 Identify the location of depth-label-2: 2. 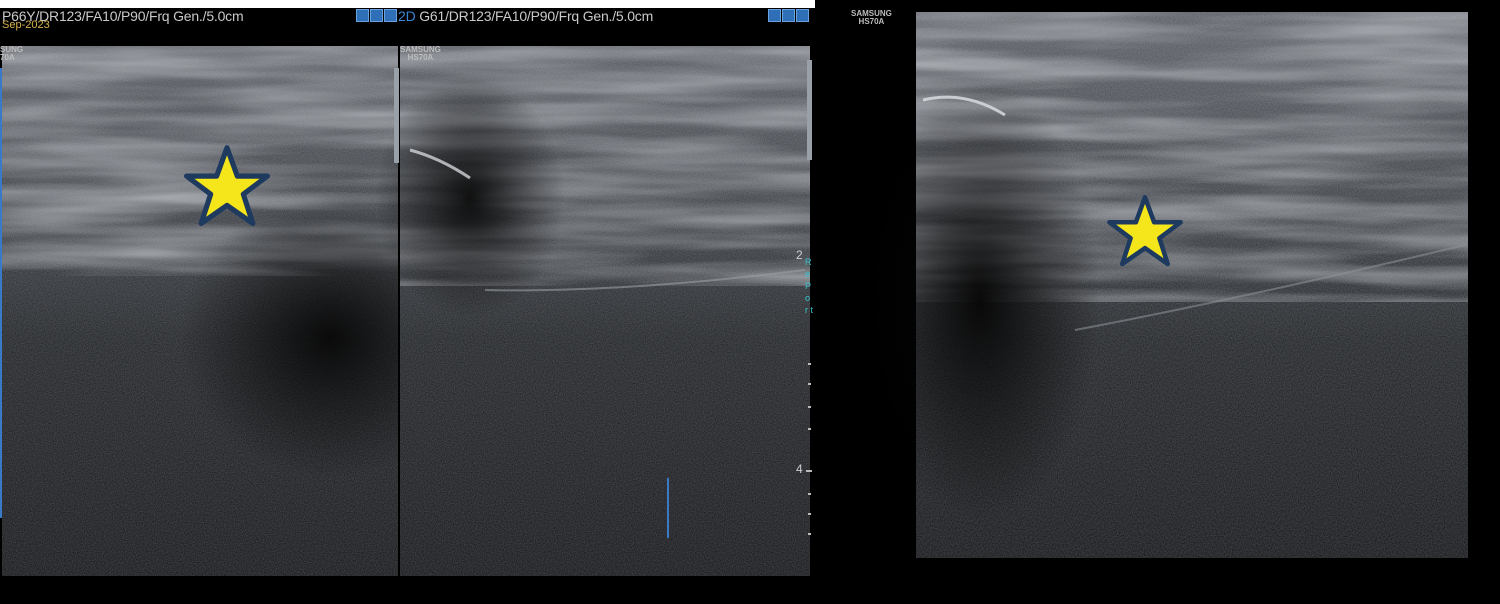
(799, 255).